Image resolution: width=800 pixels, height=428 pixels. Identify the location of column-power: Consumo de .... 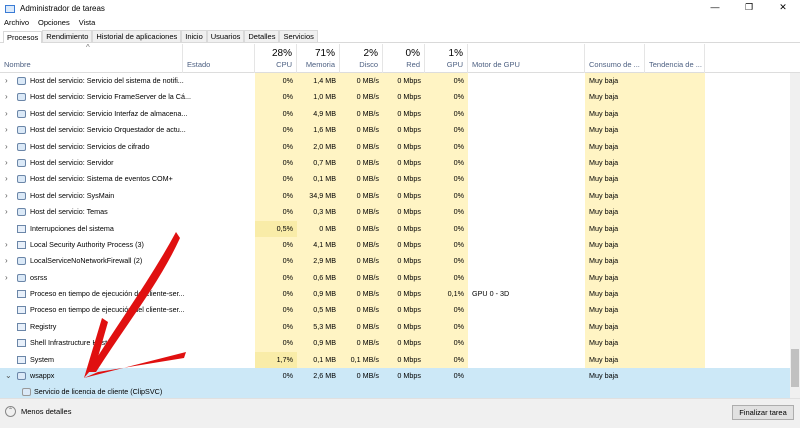
(615, 58).